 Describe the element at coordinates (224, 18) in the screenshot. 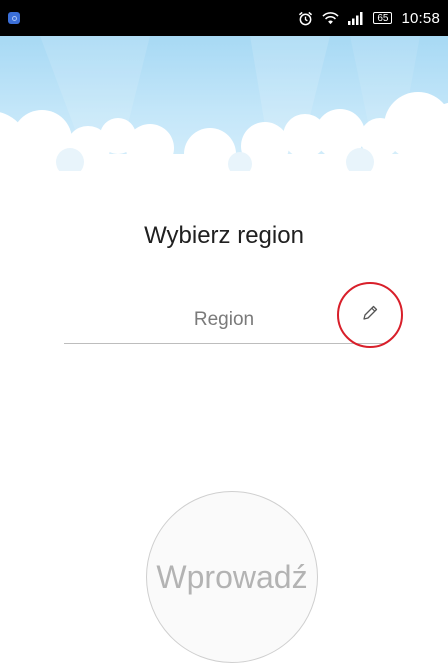

I see `status-bar: 65 10:58` at that location.